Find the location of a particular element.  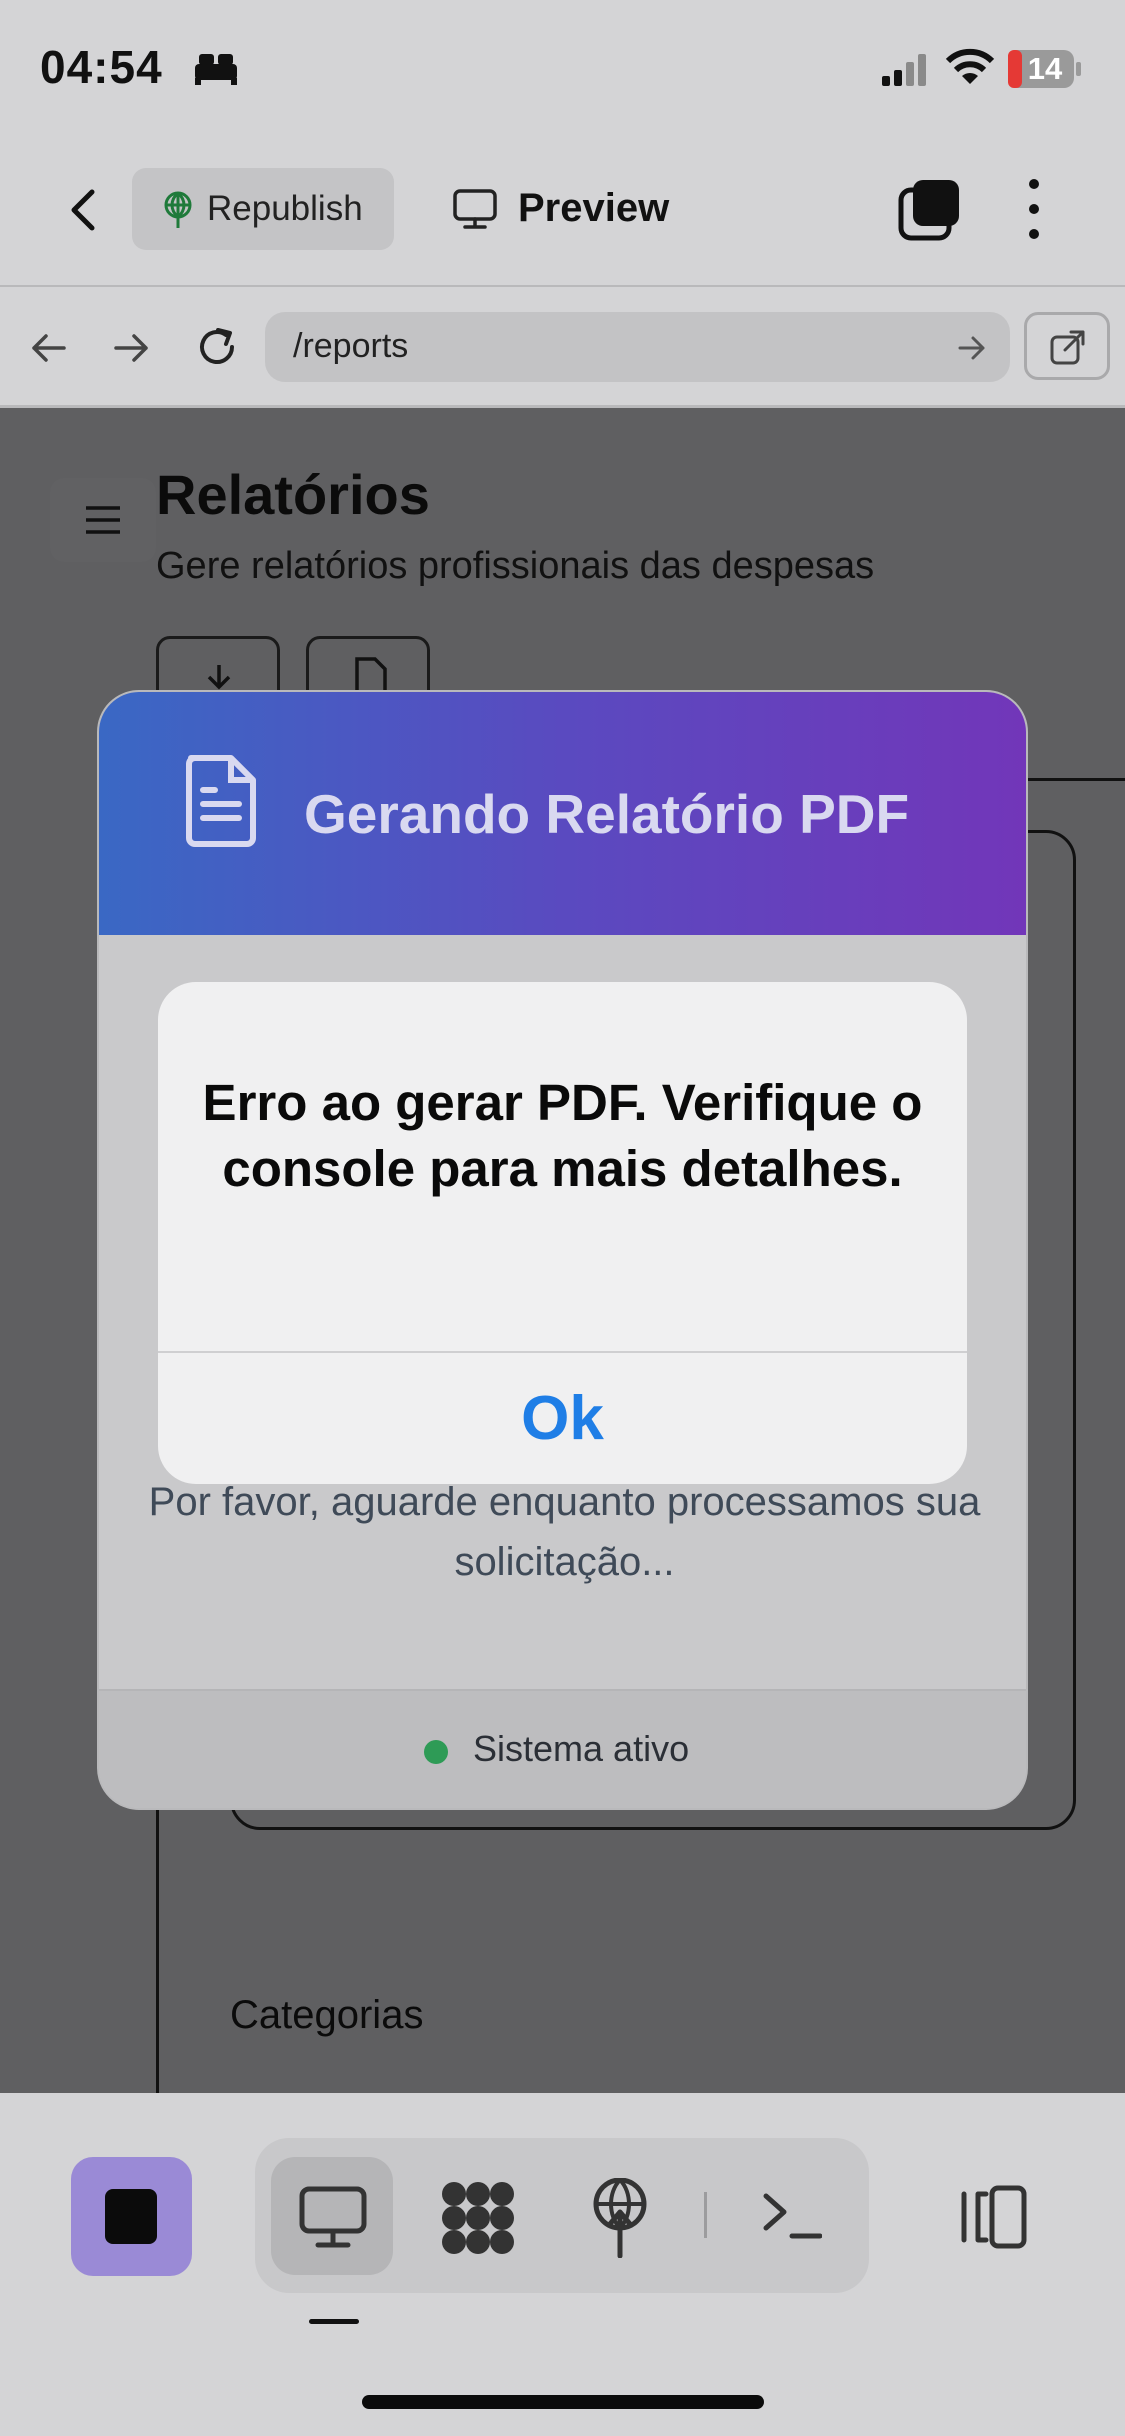

hamburger-icon is located at coordinates (103, 520).